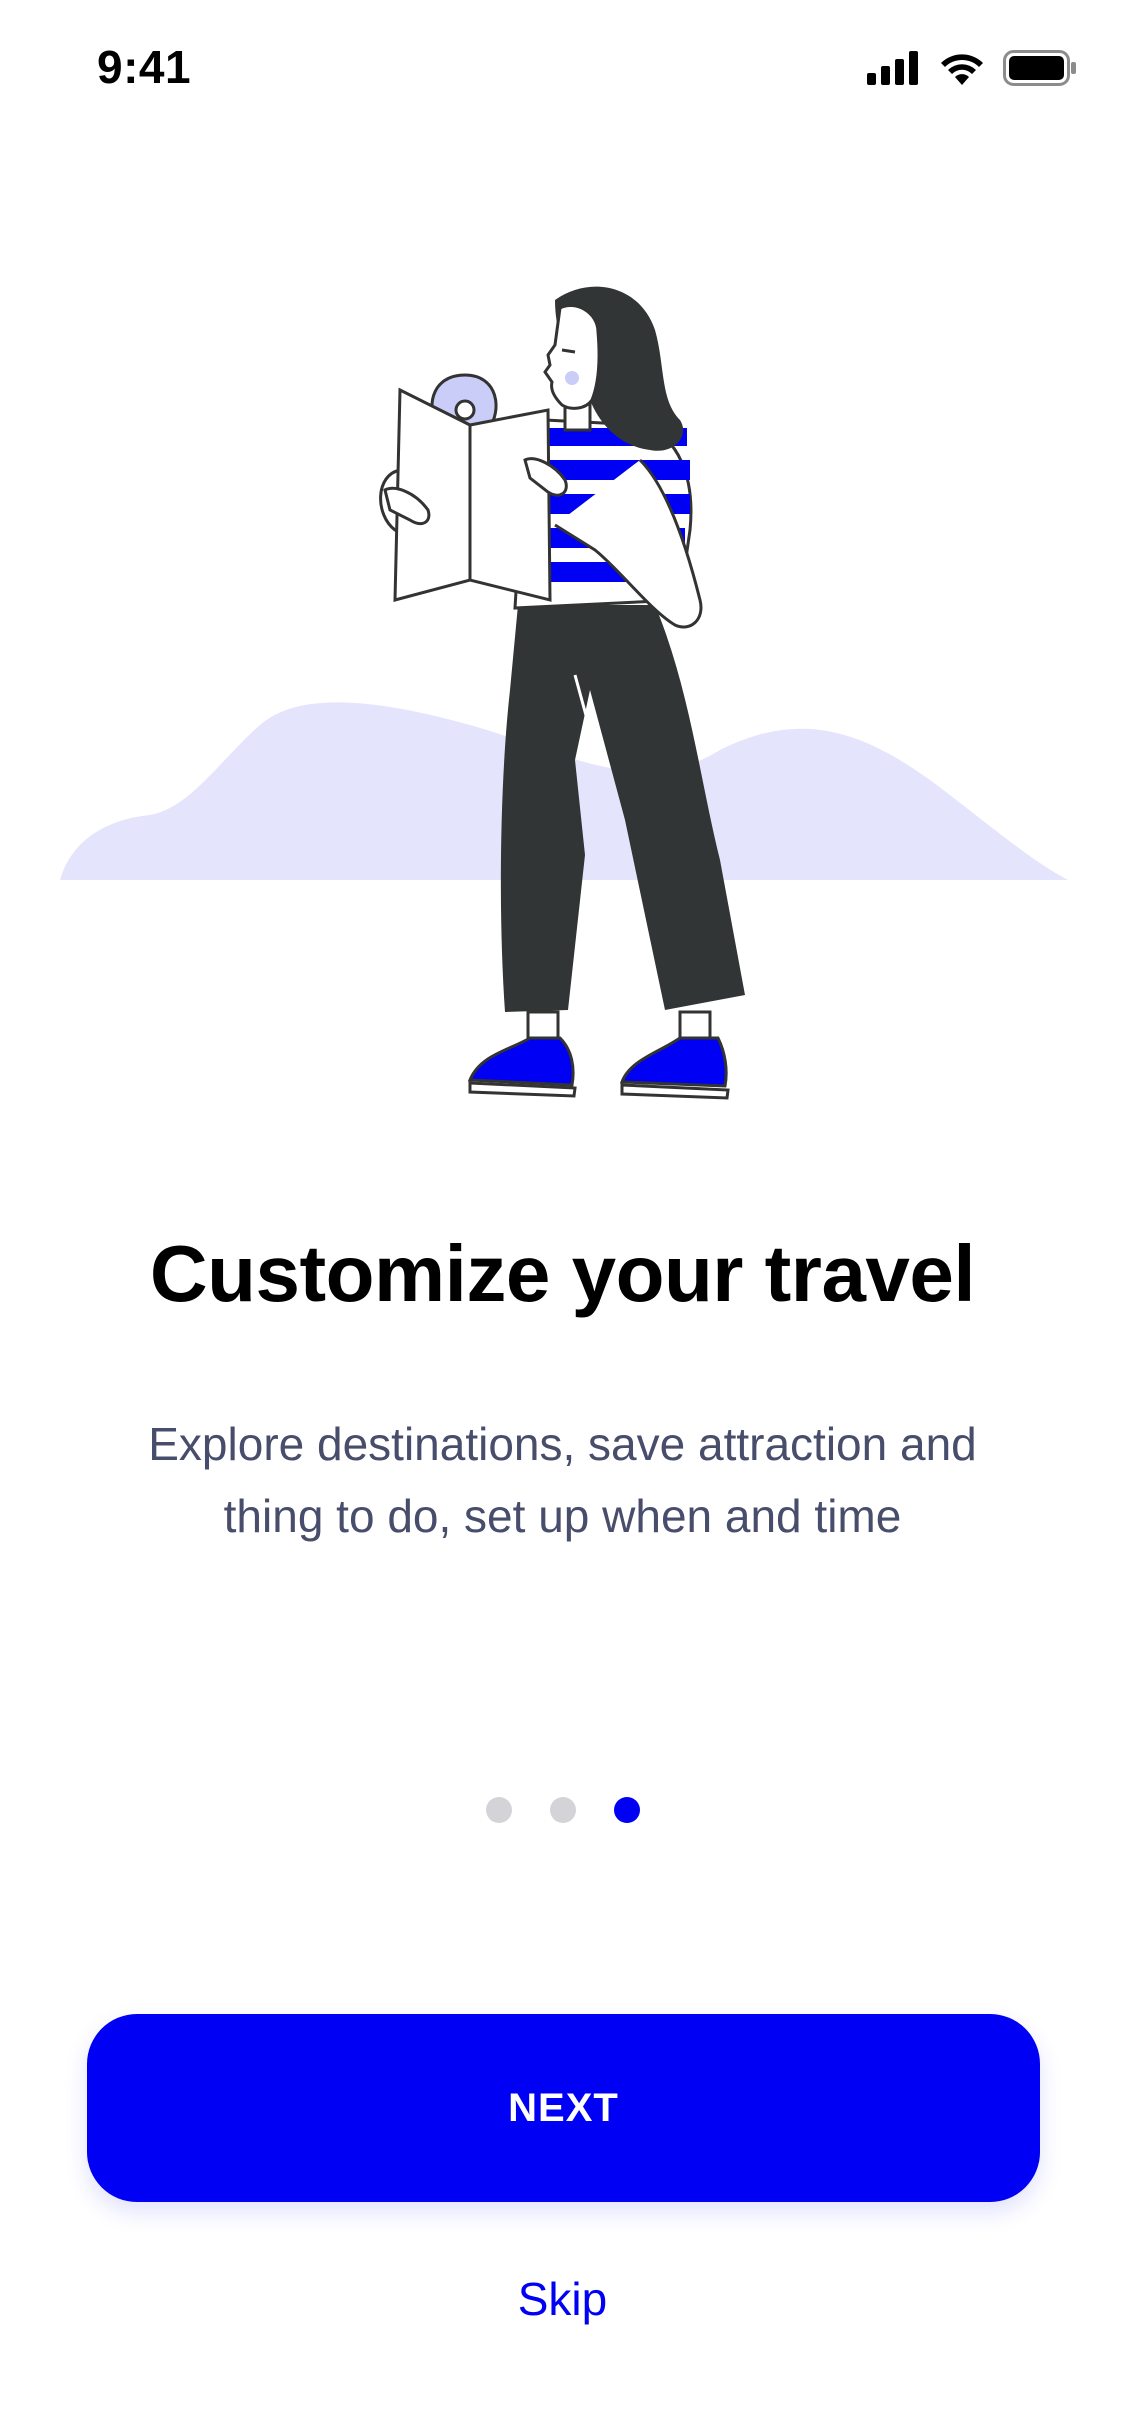  I want to click on battery-icon, so click(1039, 68).